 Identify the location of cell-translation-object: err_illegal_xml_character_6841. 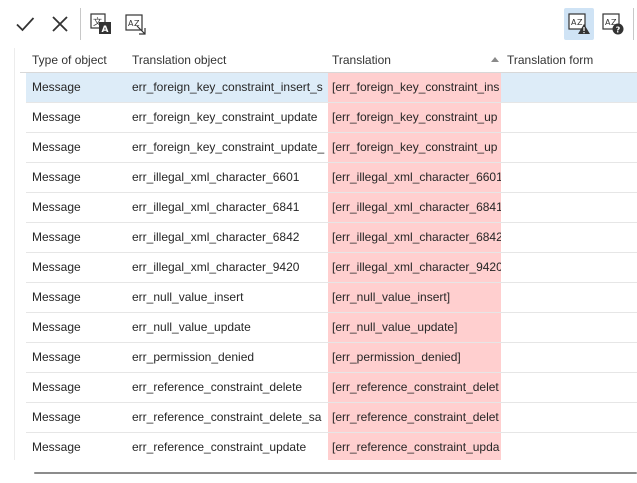
(216, 207).